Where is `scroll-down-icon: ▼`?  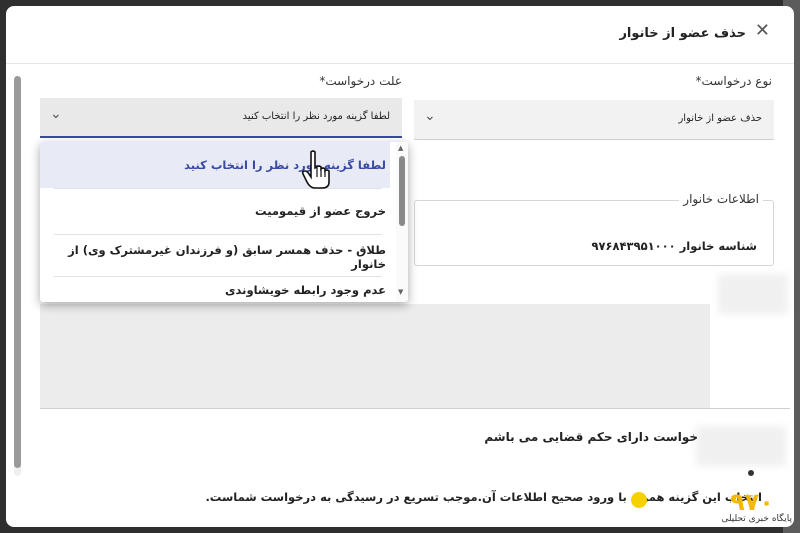 scroll-down-icon: ▼ is located at coordinates (400, 292).